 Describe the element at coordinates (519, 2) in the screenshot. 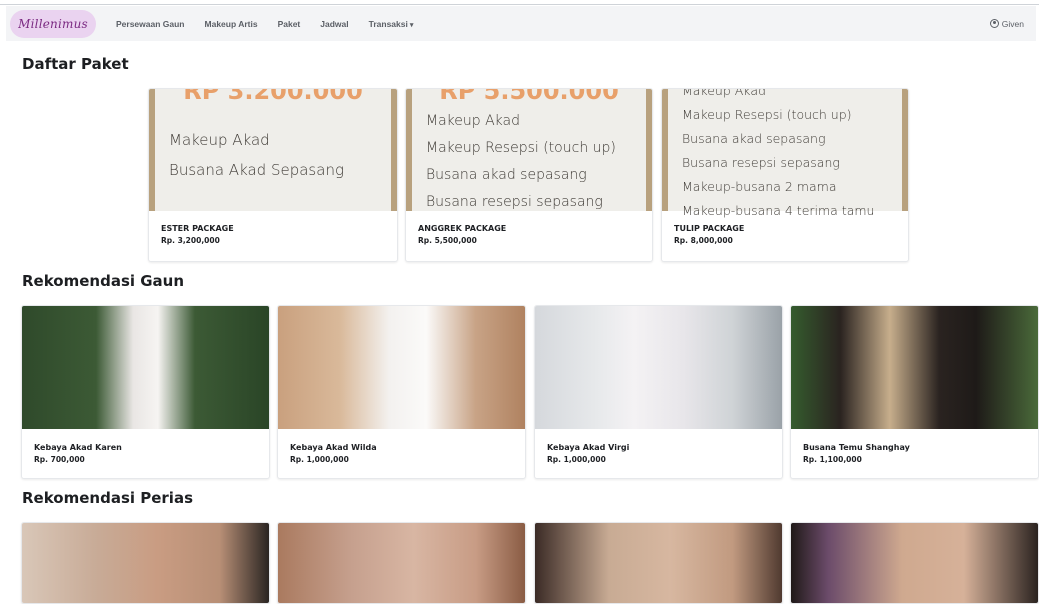

I see `browser-top-edge` at that location.